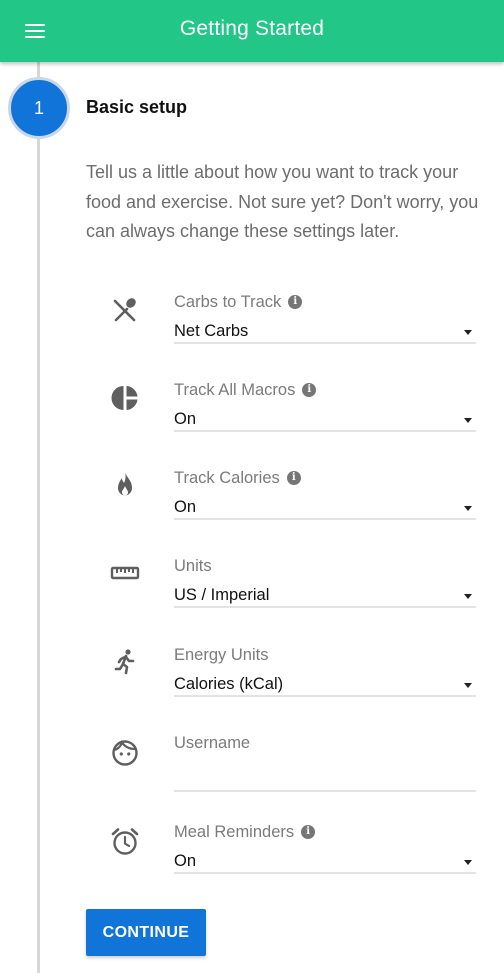 Image resolution: width=504 pixels, height=973 pixels. I want to click on track-calories-field: Track Calories i On, so click(294, 503).